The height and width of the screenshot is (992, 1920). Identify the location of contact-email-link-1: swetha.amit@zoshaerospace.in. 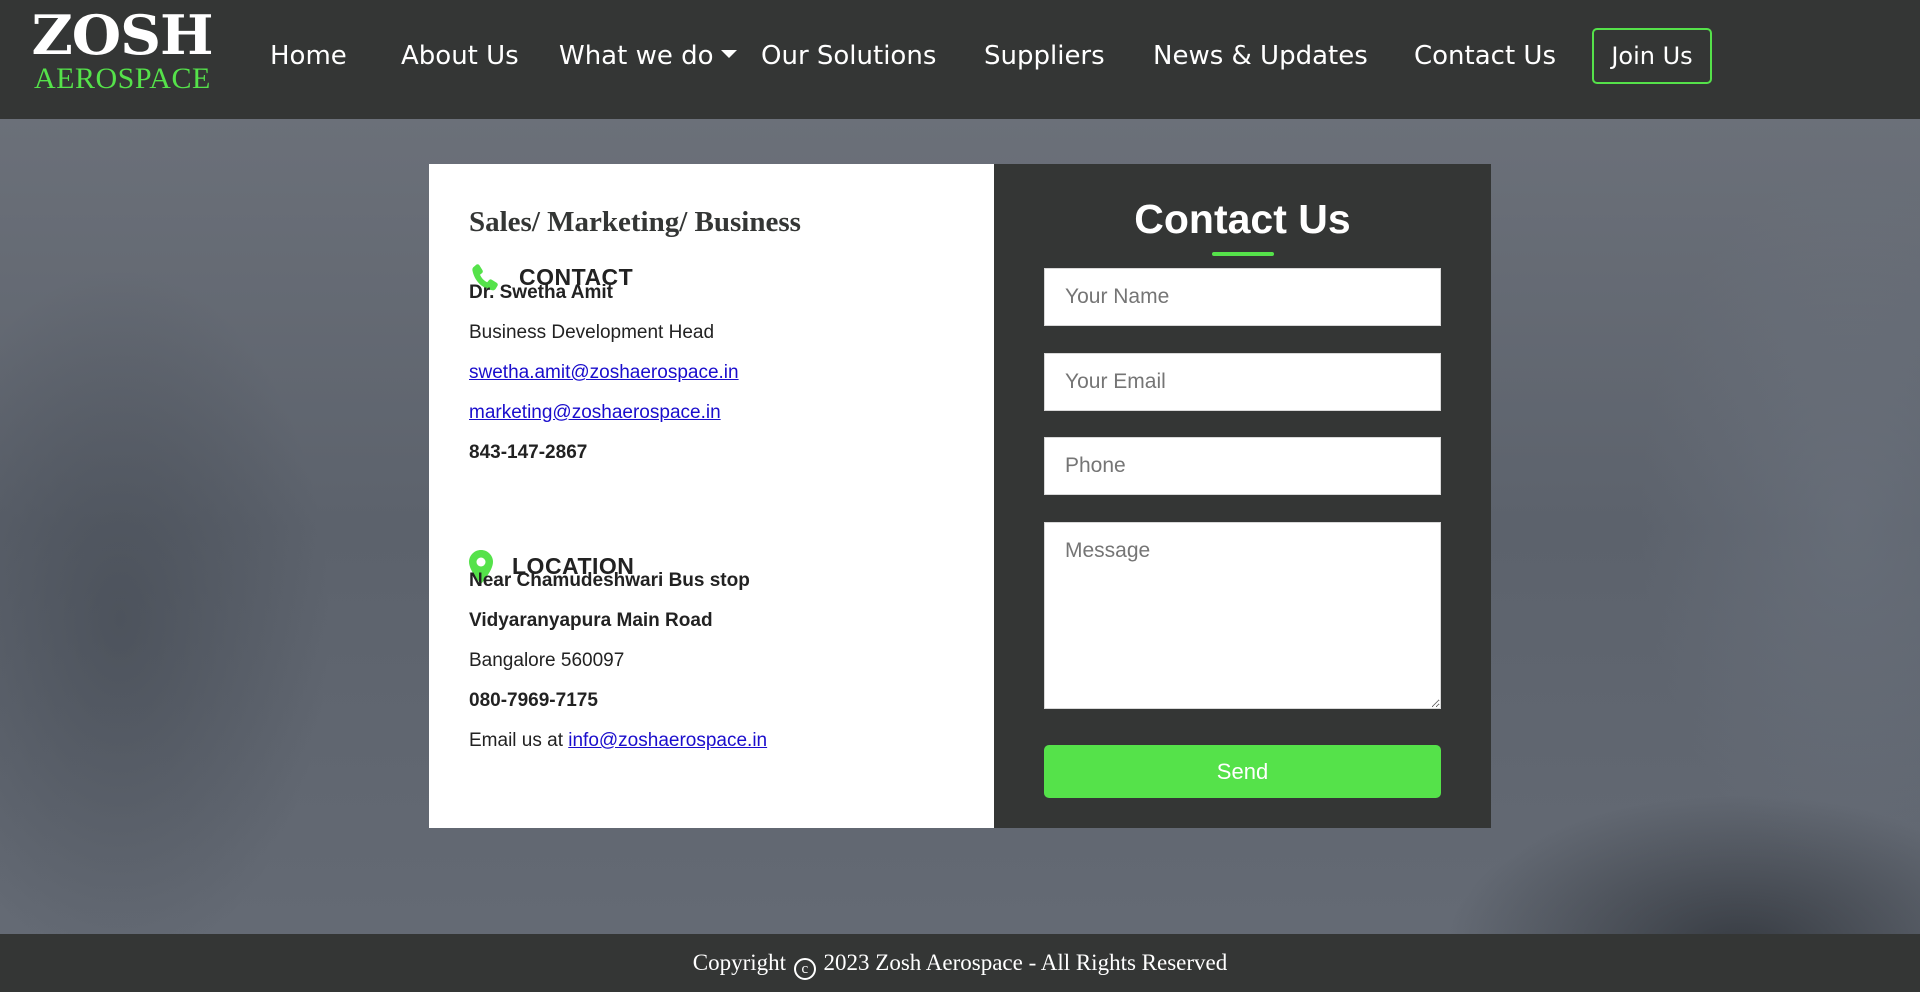
(604, 372).